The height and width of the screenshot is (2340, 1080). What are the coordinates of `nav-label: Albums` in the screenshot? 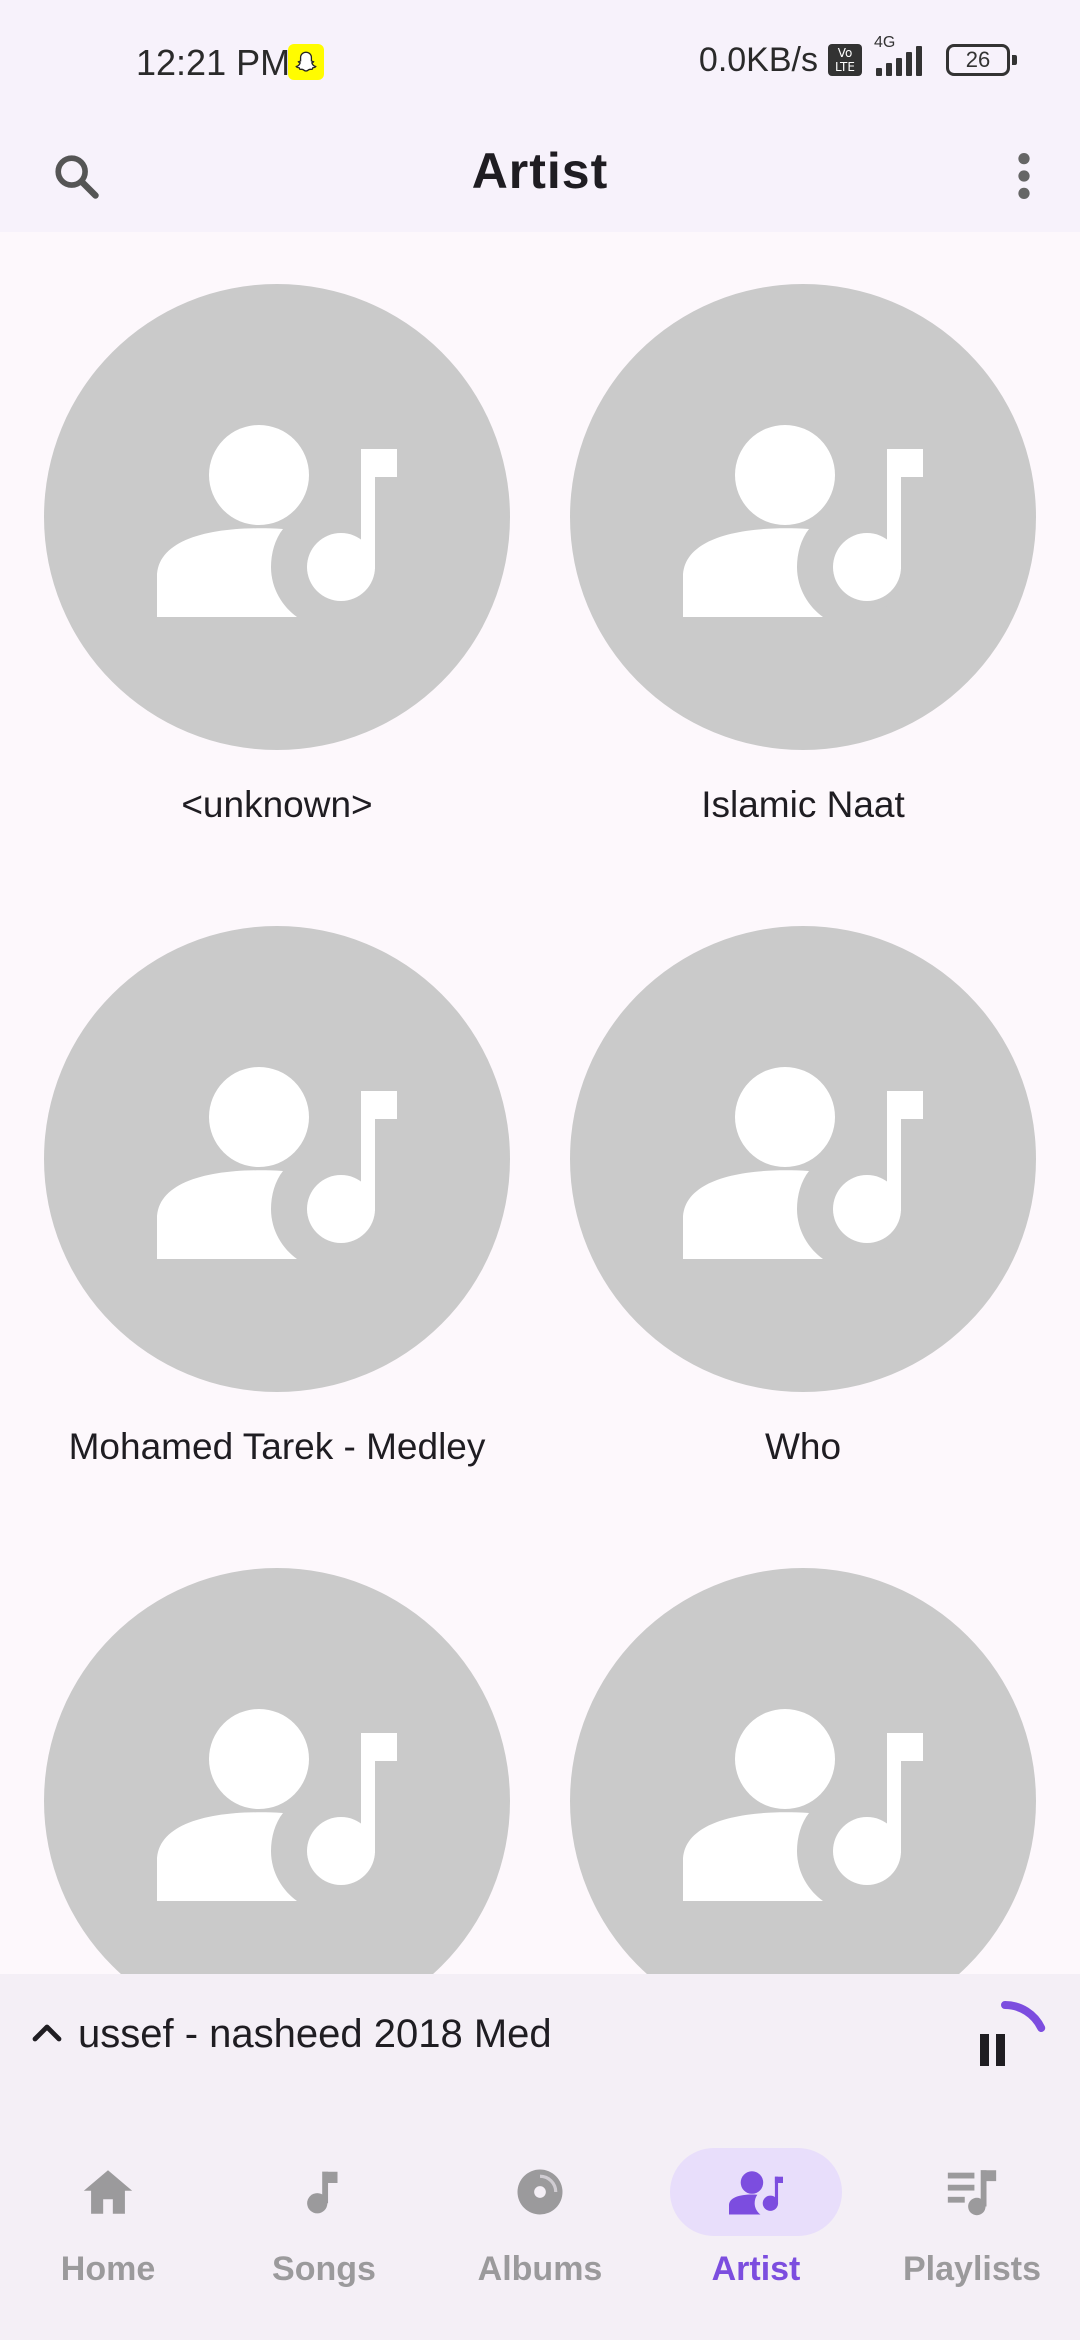 It's located at (540, 2269).